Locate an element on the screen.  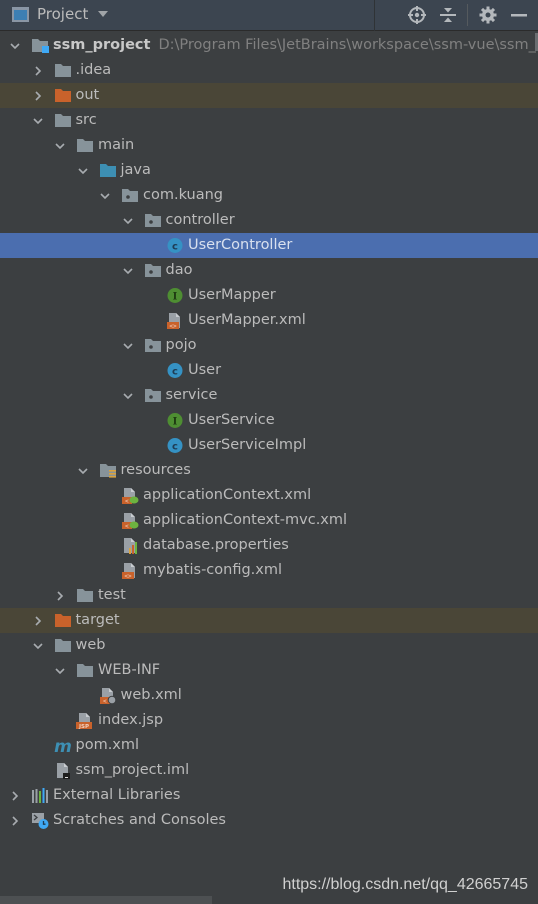
tree-node: < applicationContext-mvc.xml is located at coordinates (269, 520).